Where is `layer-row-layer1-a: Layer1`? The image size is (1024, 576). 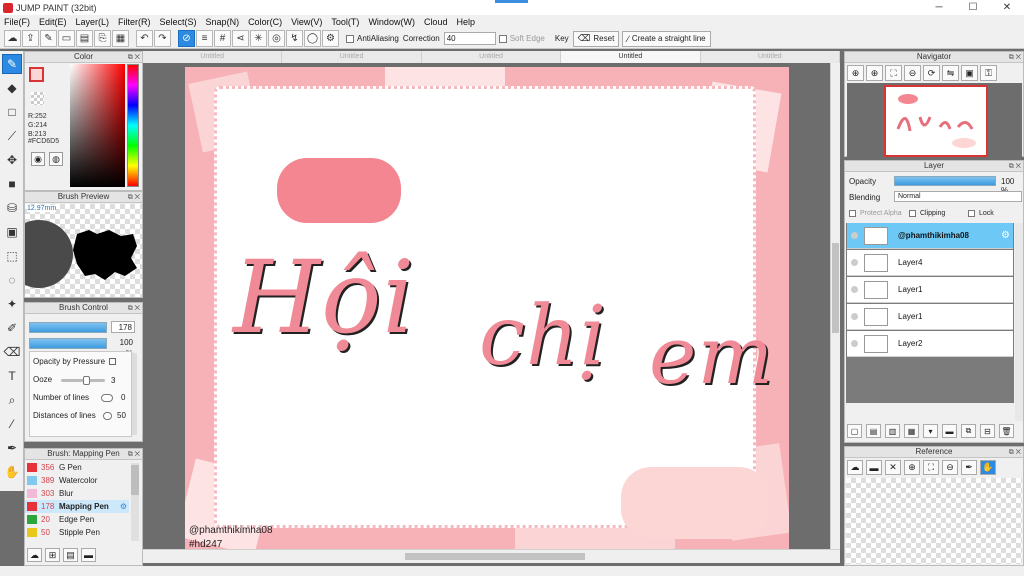 layer-row-layer1-a: Layer1 is located at coordinates (930, 290).